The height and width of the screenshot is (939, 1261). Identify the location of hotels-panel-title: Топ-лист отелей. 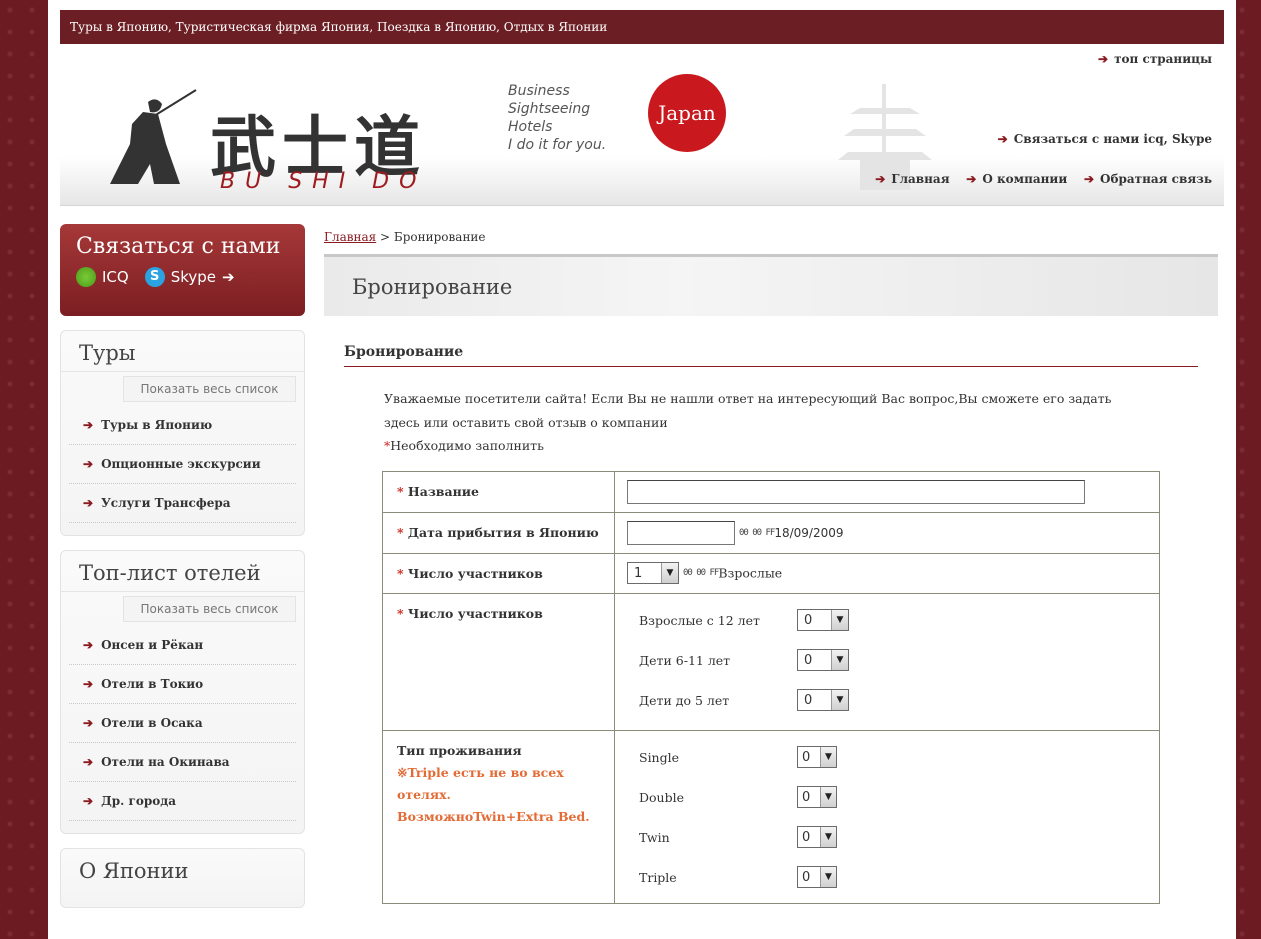
(182, 571).